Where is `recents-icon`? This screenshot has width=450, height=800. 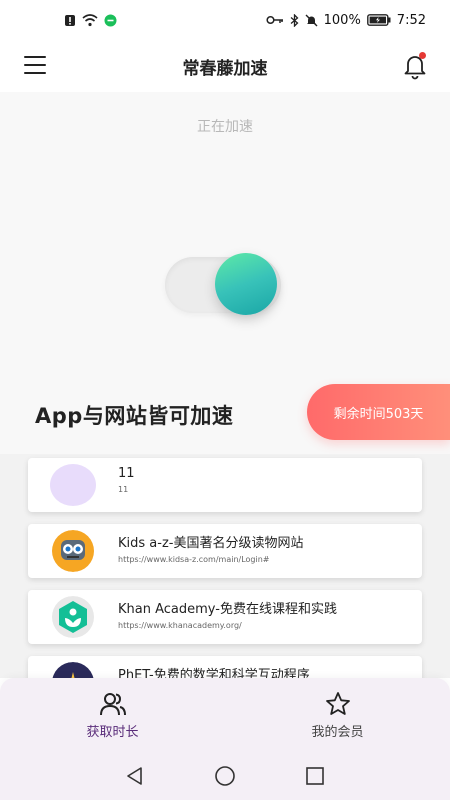
recents-icon is located at coordinates (315, 776).